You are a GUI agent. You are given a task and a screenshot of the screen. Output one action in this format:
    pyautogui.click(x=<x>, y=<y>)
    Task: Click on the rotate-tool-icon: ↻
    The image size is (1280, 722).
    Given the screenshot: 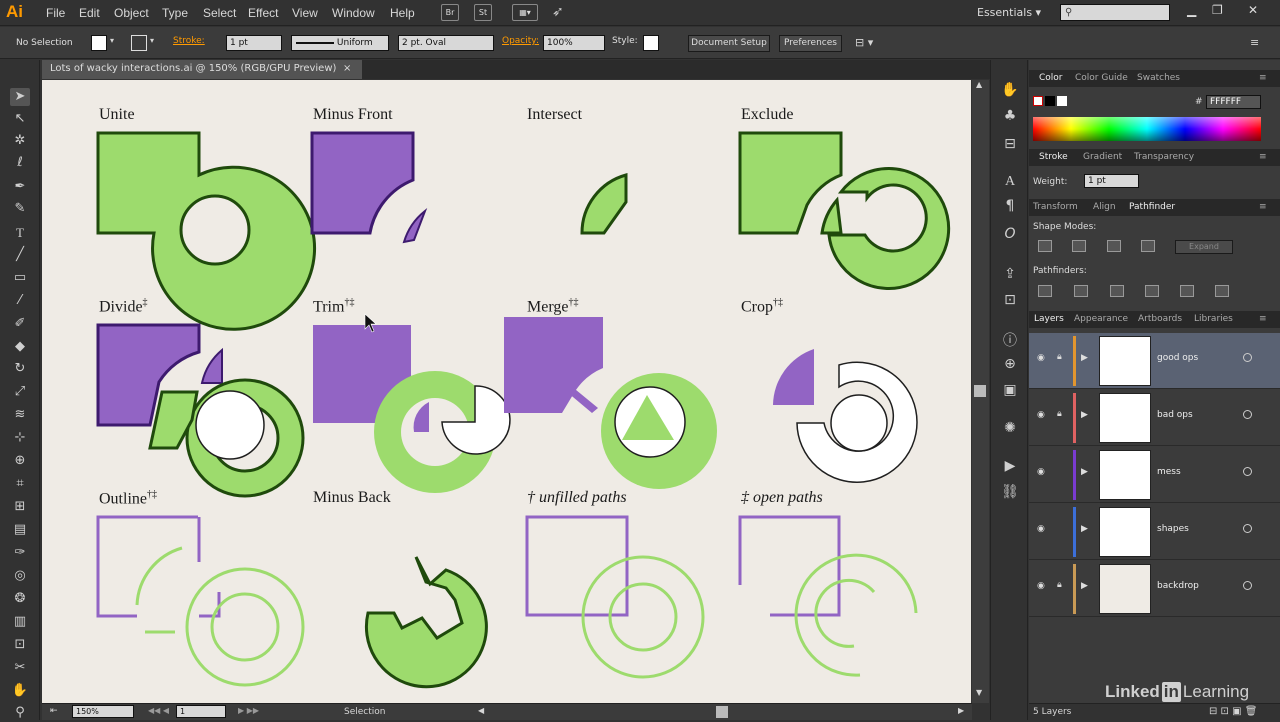 What is the action you would take?
    pyautogui.click(x=20, y=369)
    